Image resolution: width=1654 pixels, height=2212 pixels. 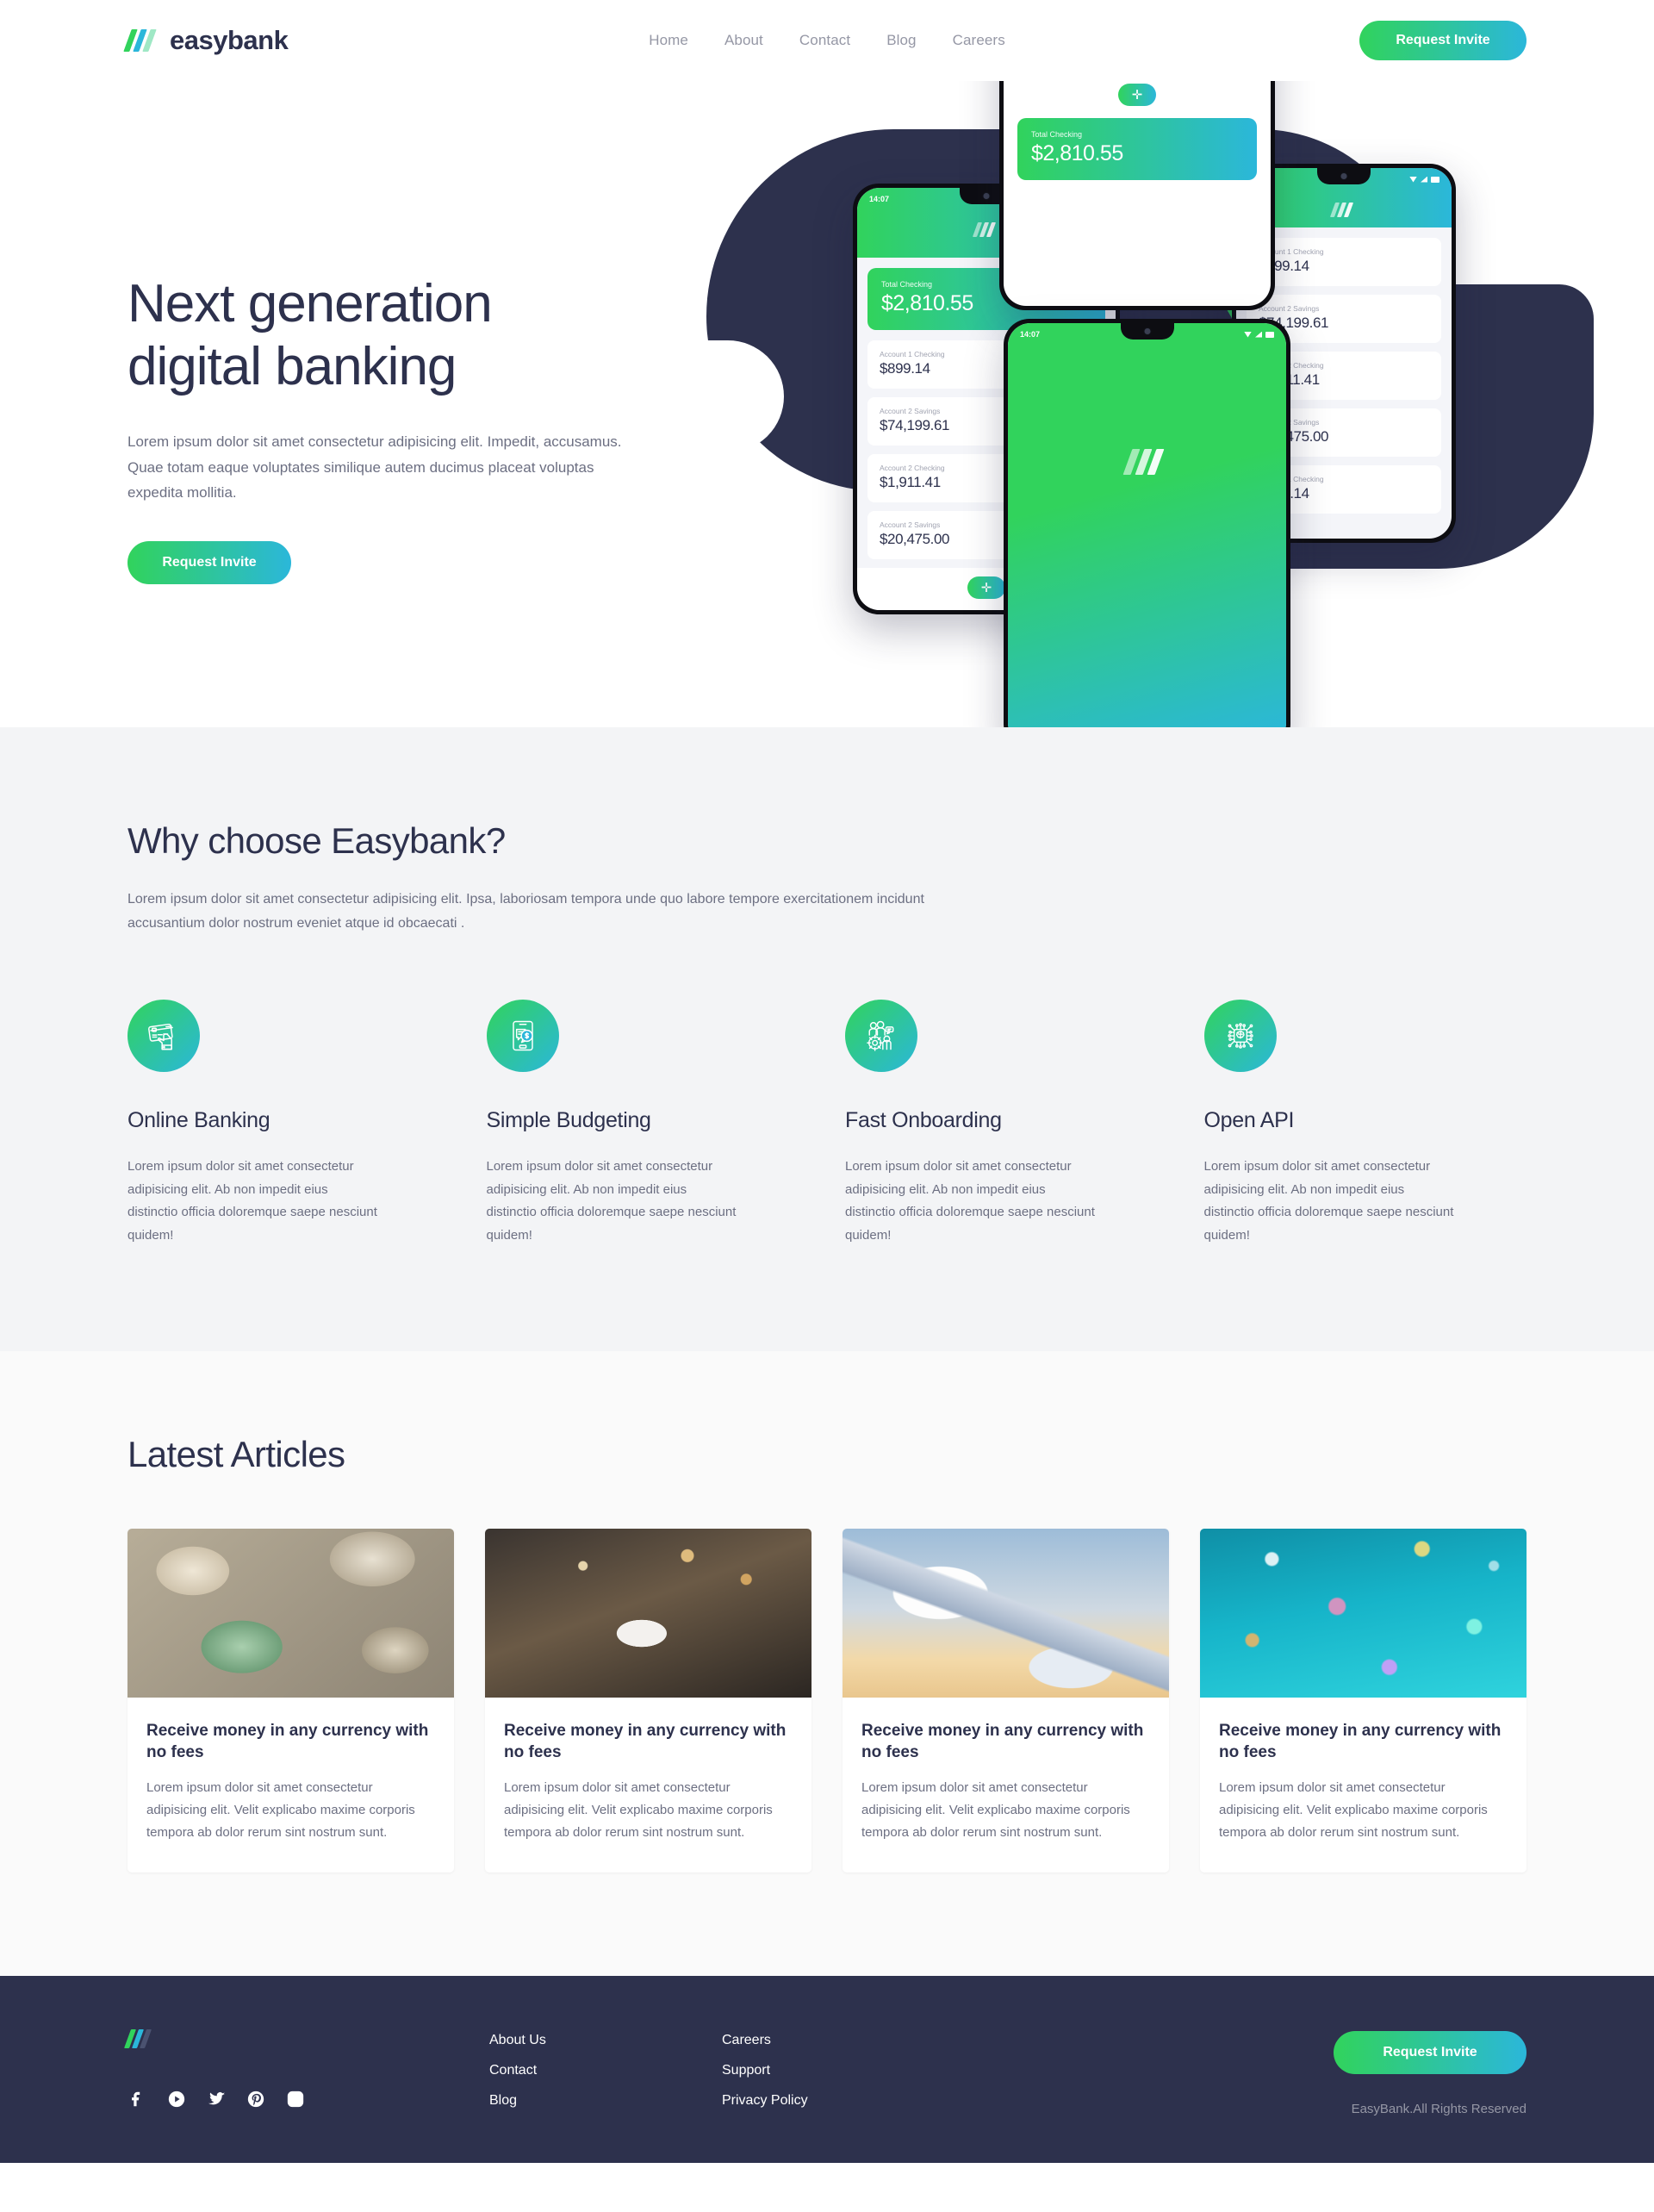 What do you see at coordinates (605, 2101) in the screenshot?
I see `footer-link-blog: Blog` at bounding box center [605, 2101].